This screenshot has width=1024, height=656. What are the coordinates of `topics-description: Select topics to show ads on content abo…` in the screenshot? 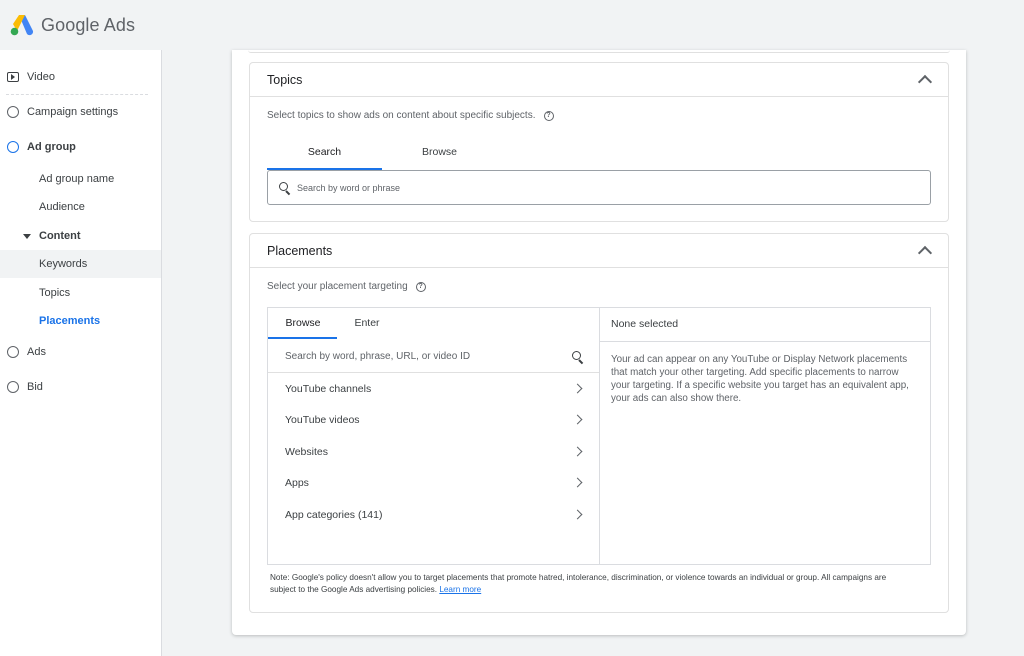 It's located at (410, 115).